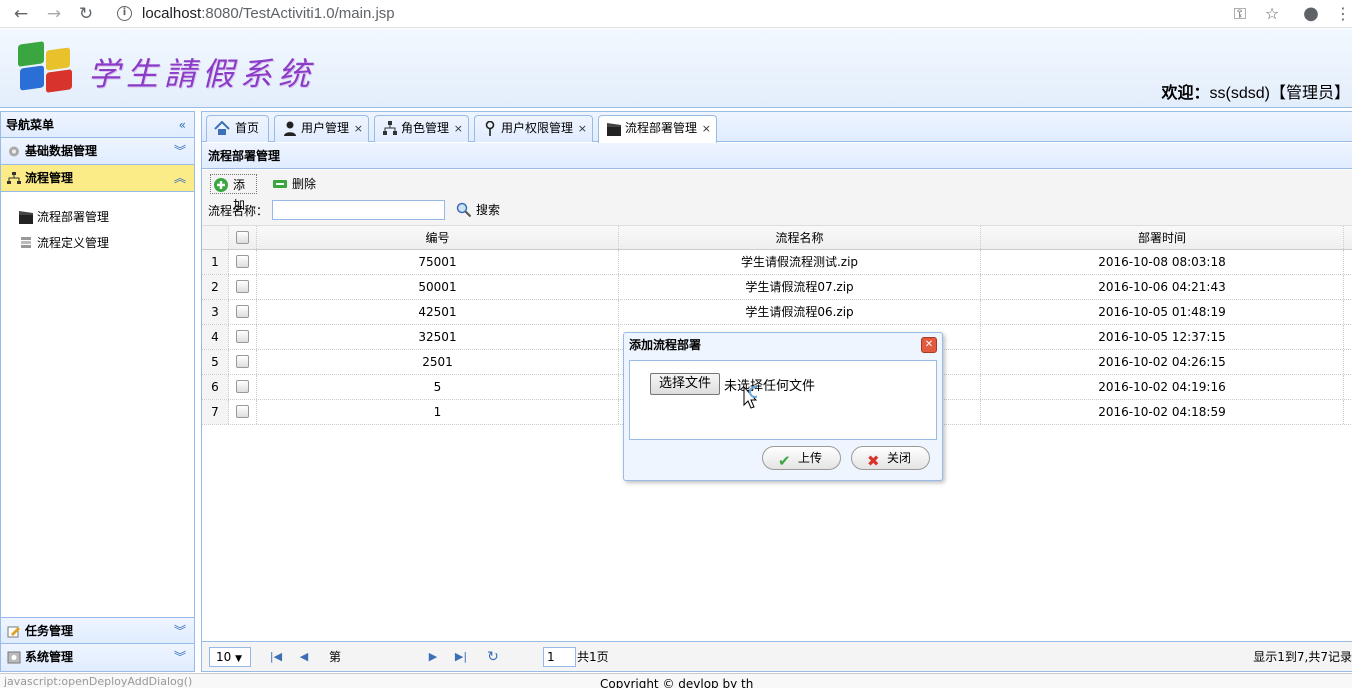 This screenshot has width=1352, height=688. I want to click on nav-title-bar: 导航菜单 «, so click(97, 125).